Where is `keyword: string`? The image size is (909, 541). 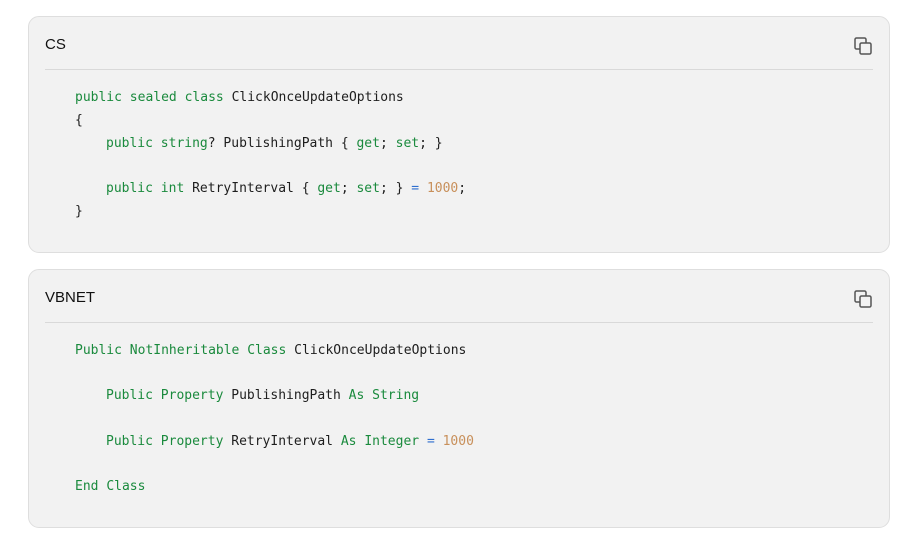 keyword: string is located at coordinates (184, 143).